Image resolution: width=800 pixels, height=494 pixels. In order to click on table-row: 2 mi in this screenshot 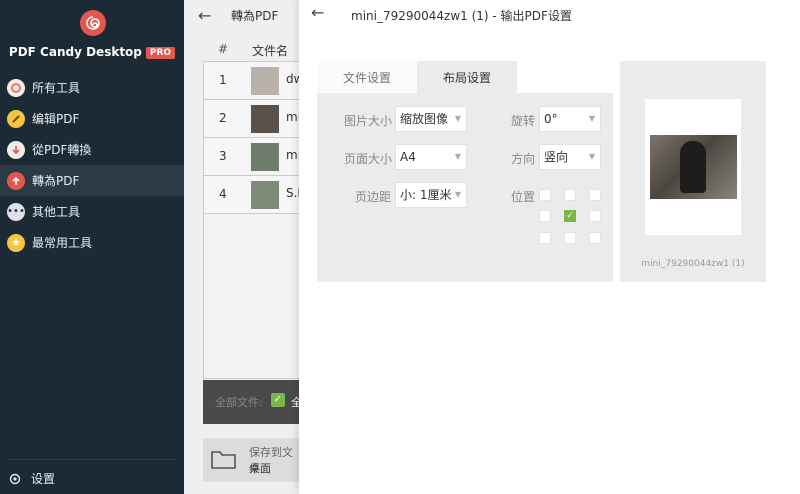, I will do `click(254, 119)`.